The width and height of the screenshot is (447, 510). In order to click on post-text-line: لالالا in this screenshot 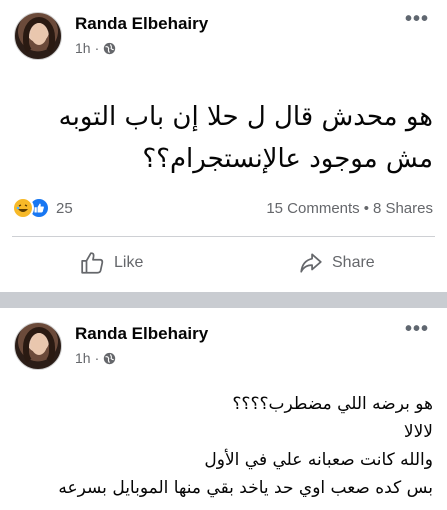, I will do `click(418, 432)`.